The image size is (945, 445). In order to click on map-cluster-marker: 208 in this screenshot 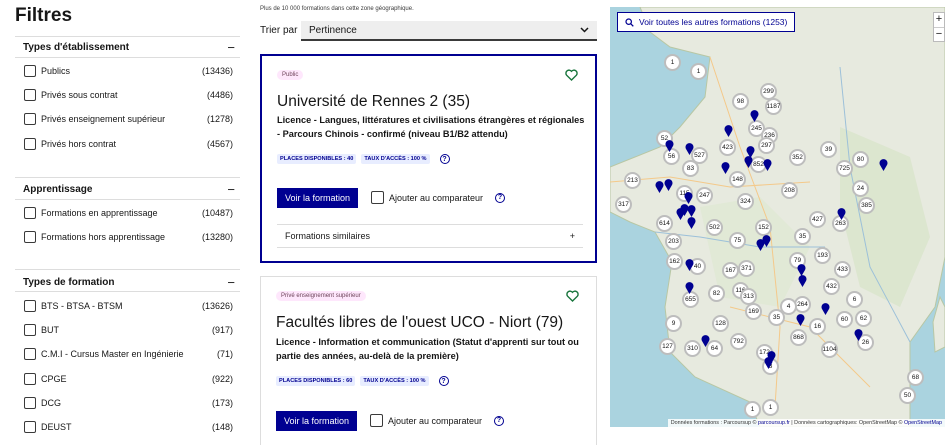, I will do `click(789, 190)`.